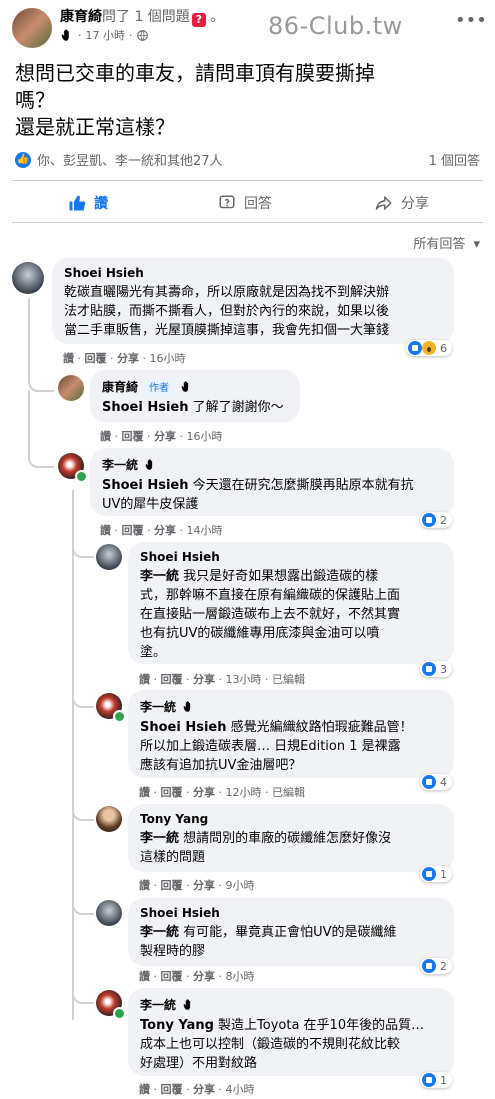 The width and height of the screenshot is (495, 1099). Describe the element at coordinates (106, 35) in the screenshot. I see `post-time: 17 小時` at that location.